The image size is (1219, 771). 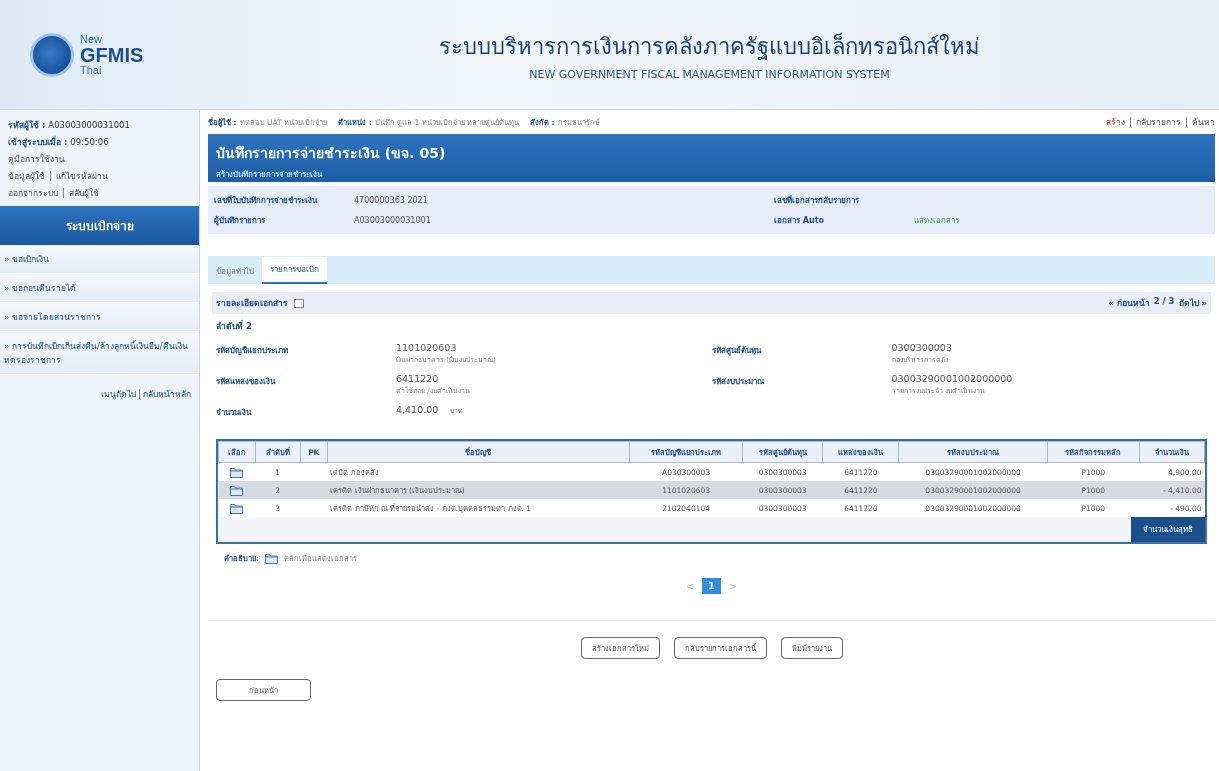 I want to click on sidebar-link: กลับหน้าหลัก, so click(x=167, y=394).